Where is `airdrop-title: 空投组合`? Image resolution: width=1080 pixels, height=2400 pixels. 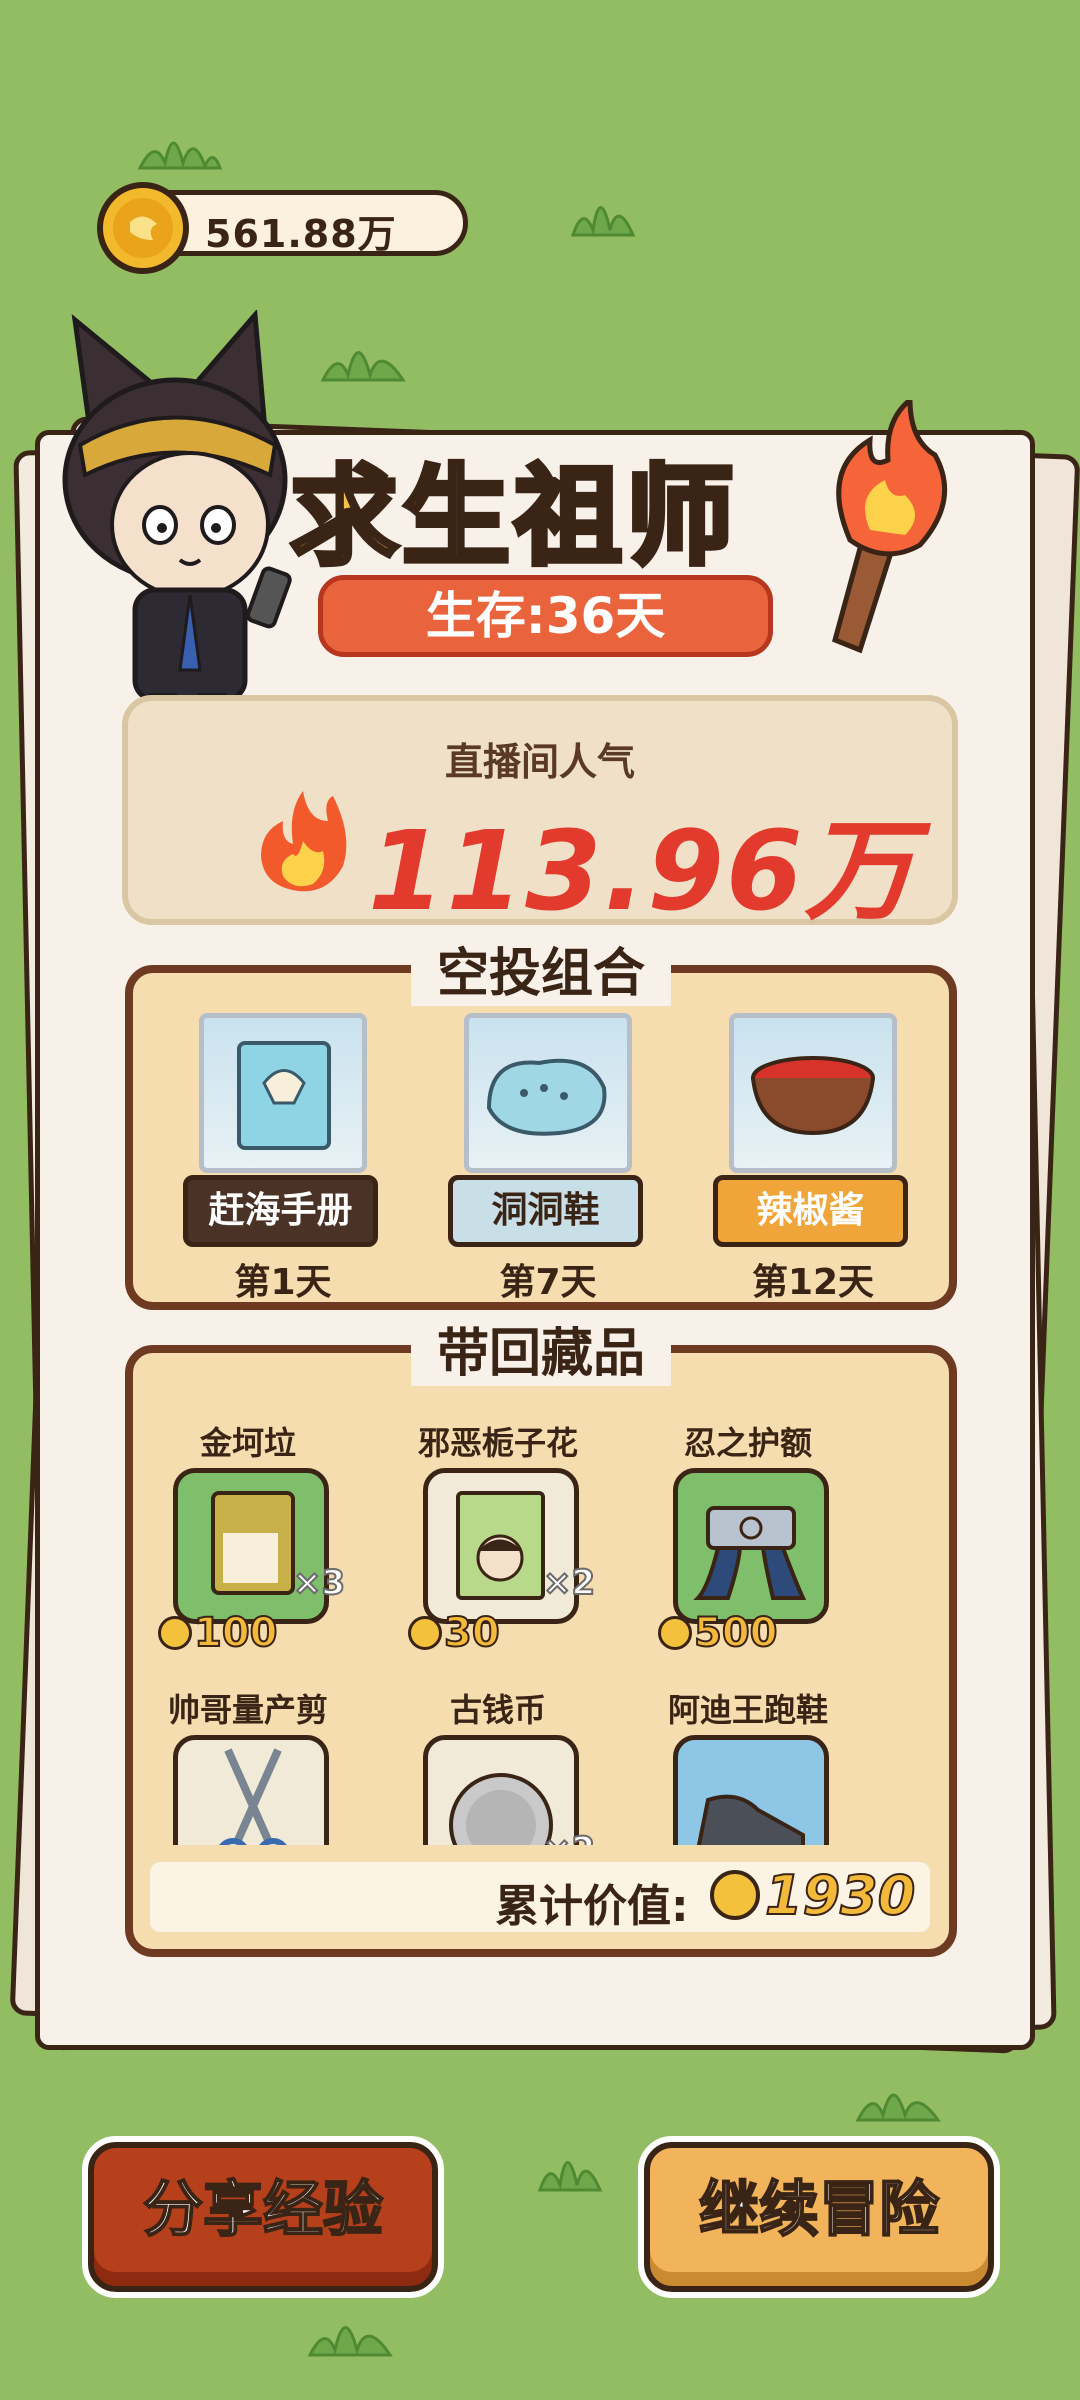 airdrop-title: 空投组合 is located at coordinates (541, 968).